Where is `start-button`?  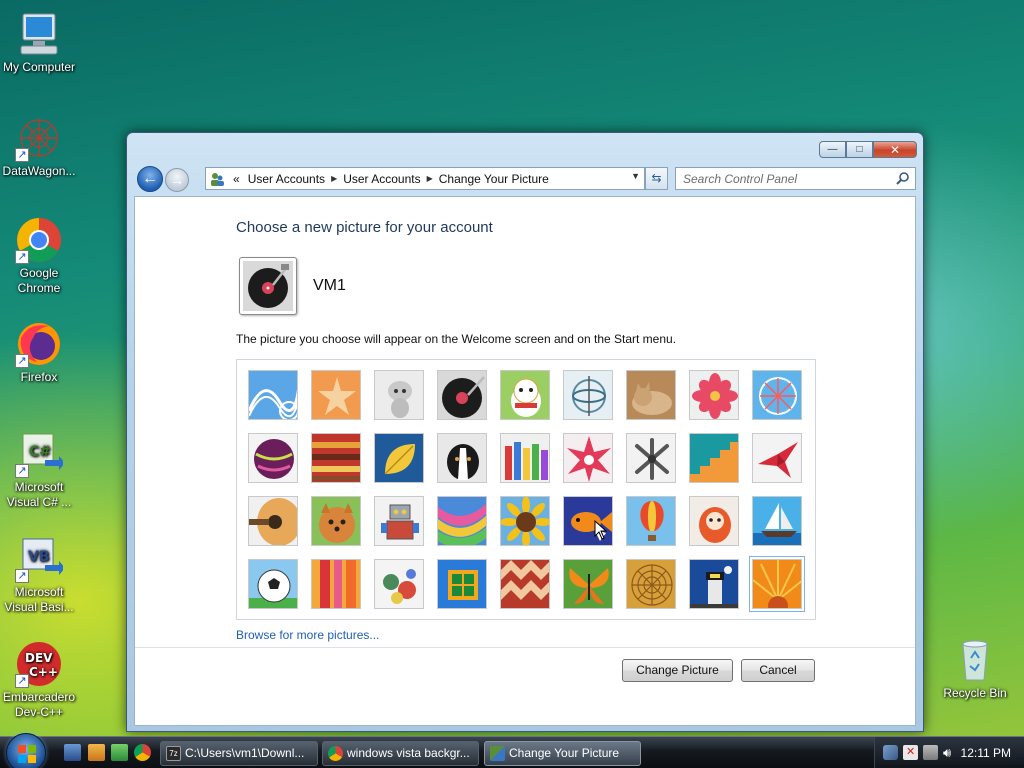
start-button is located at coordinates (26, 750).